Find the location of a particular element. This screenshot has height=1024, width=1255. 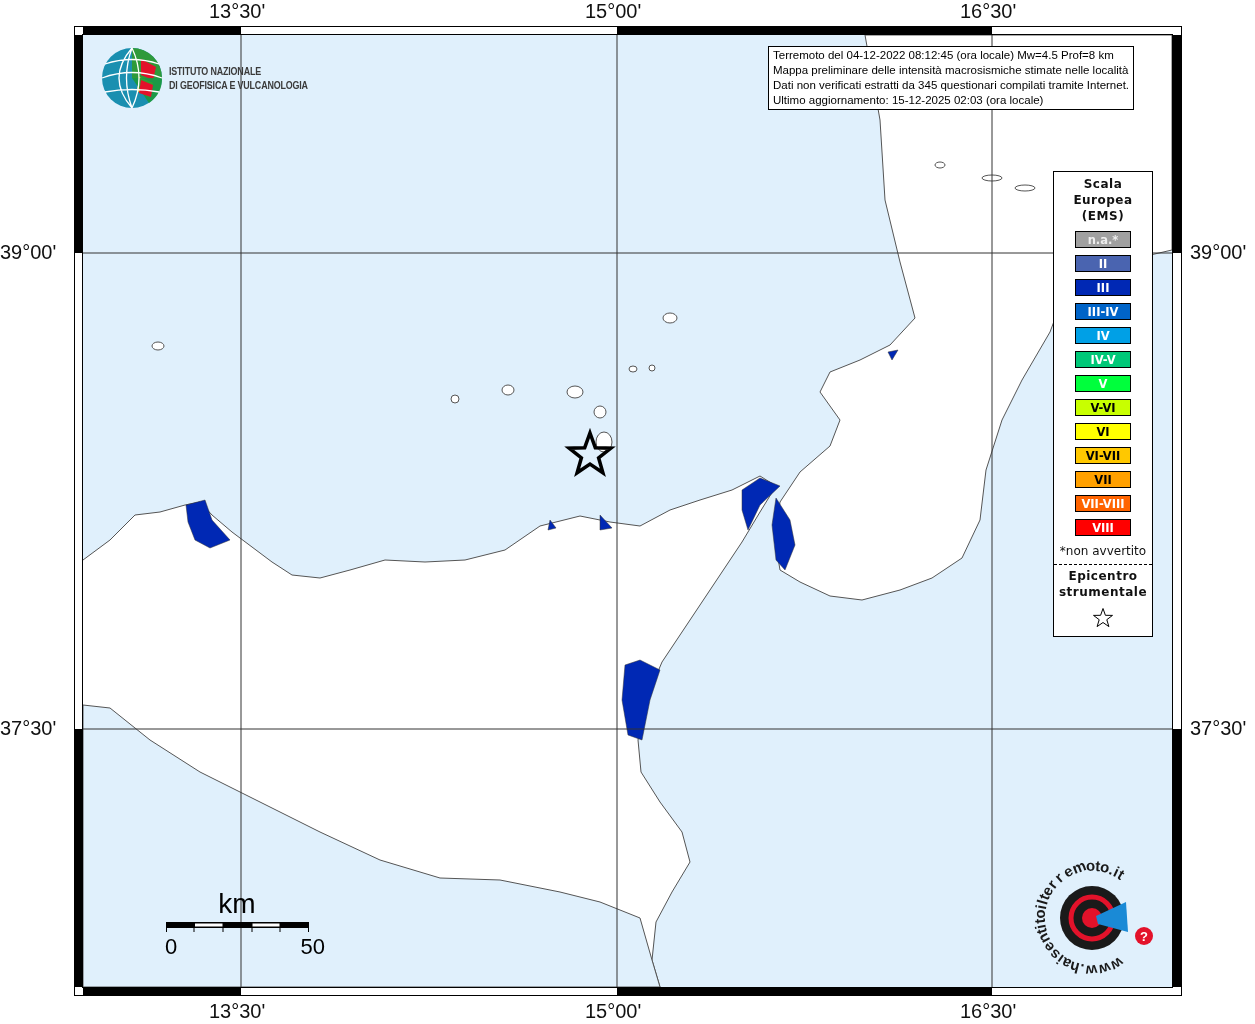

epicentre-star-icon is located at coordinates (590, 452).